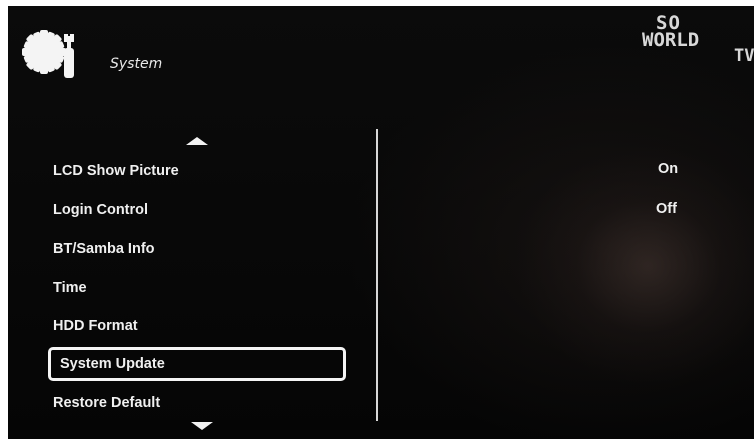  I want to click on panel-divider, so click(377, 275).